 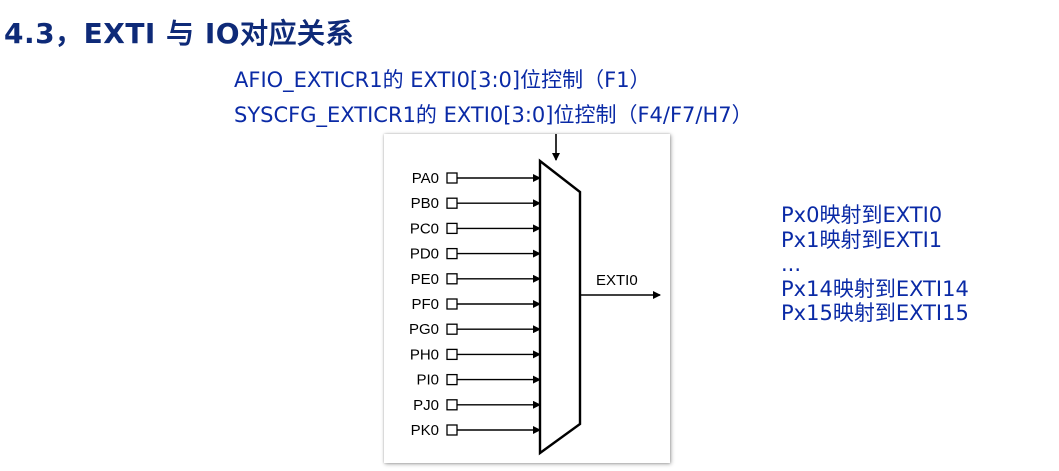 I want to click on pin-label-pb0: PB0, so click(x=425, y=203).